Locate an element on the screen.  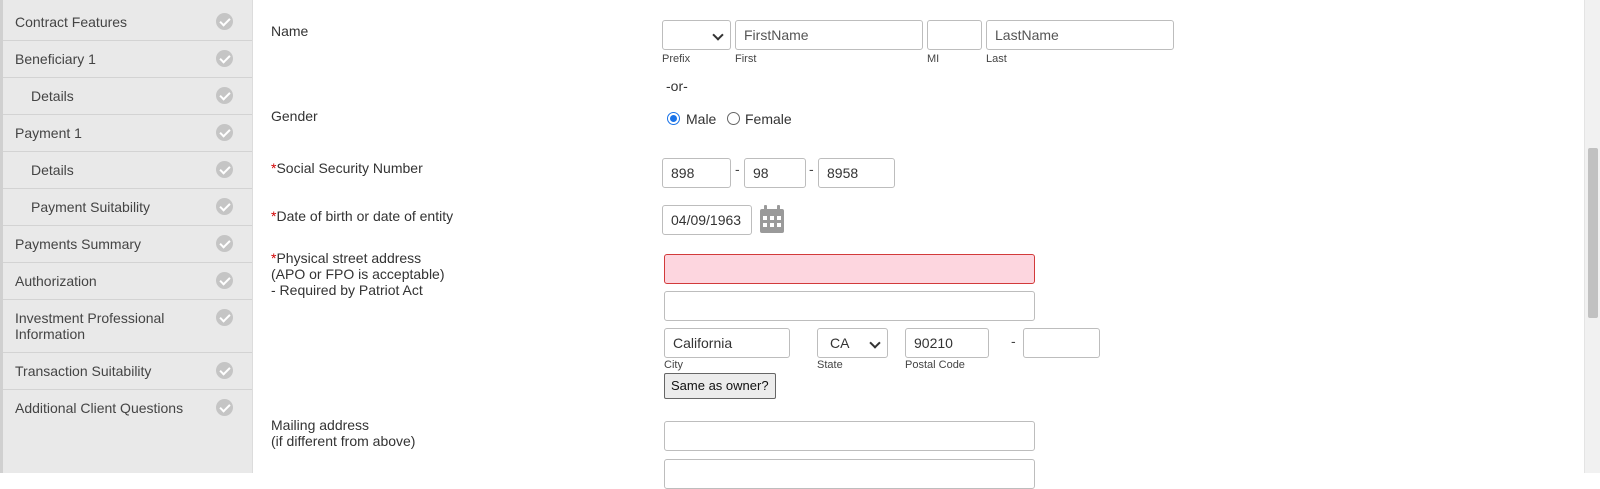
mi-sublabel: MI is located at coordinates (933, 59).